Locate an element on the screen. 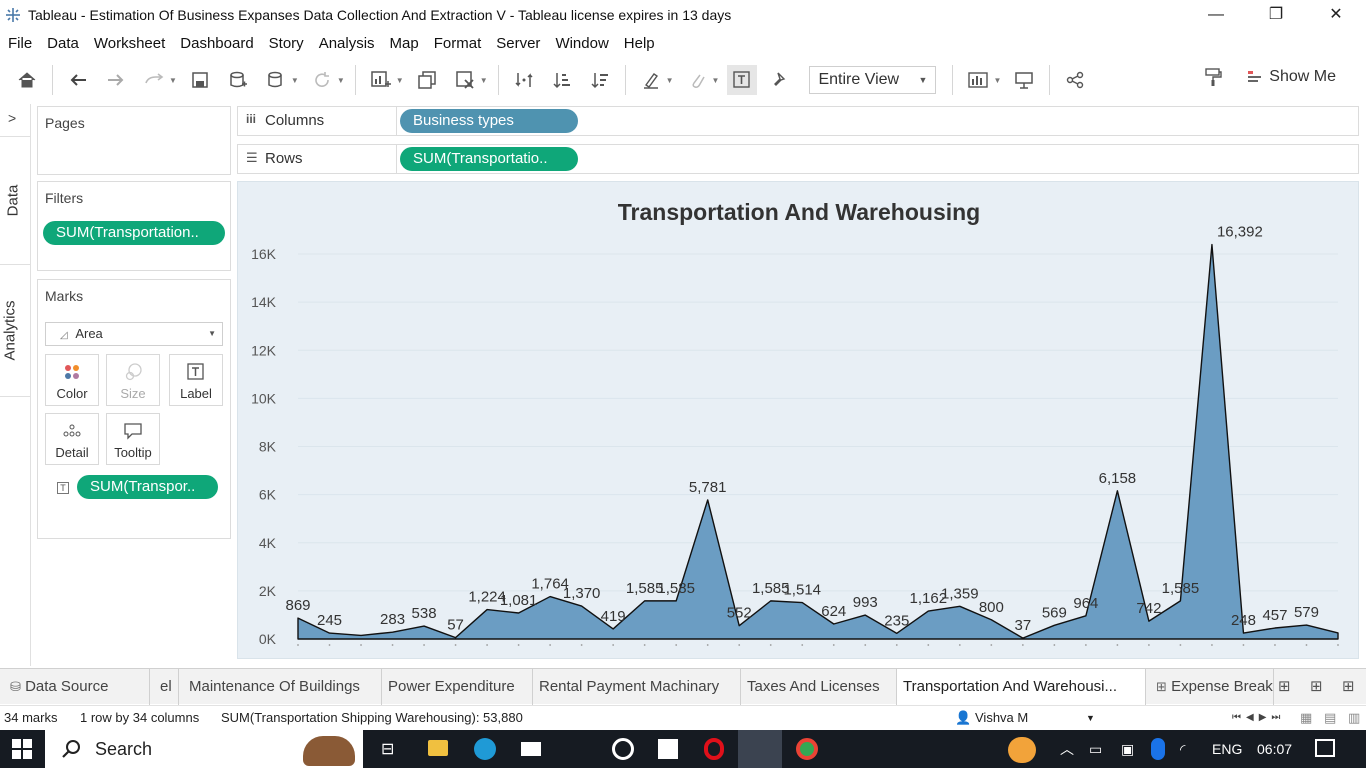 Image resolution: width=1366 pixels, height=768 pixels. home-icon is located at coordinates (27, 80).